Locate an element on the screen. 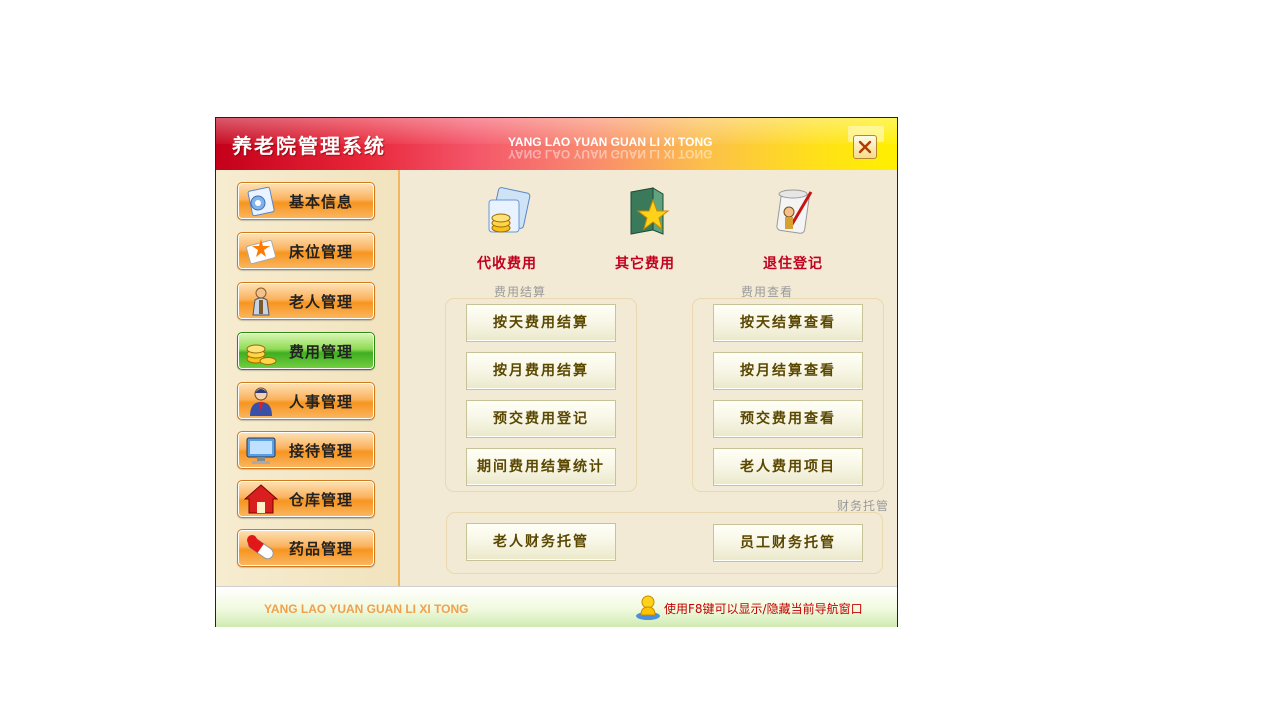 The width and height of the screenshot is (1280, 720). user-hint-icon is located at coordinates (648, 607).